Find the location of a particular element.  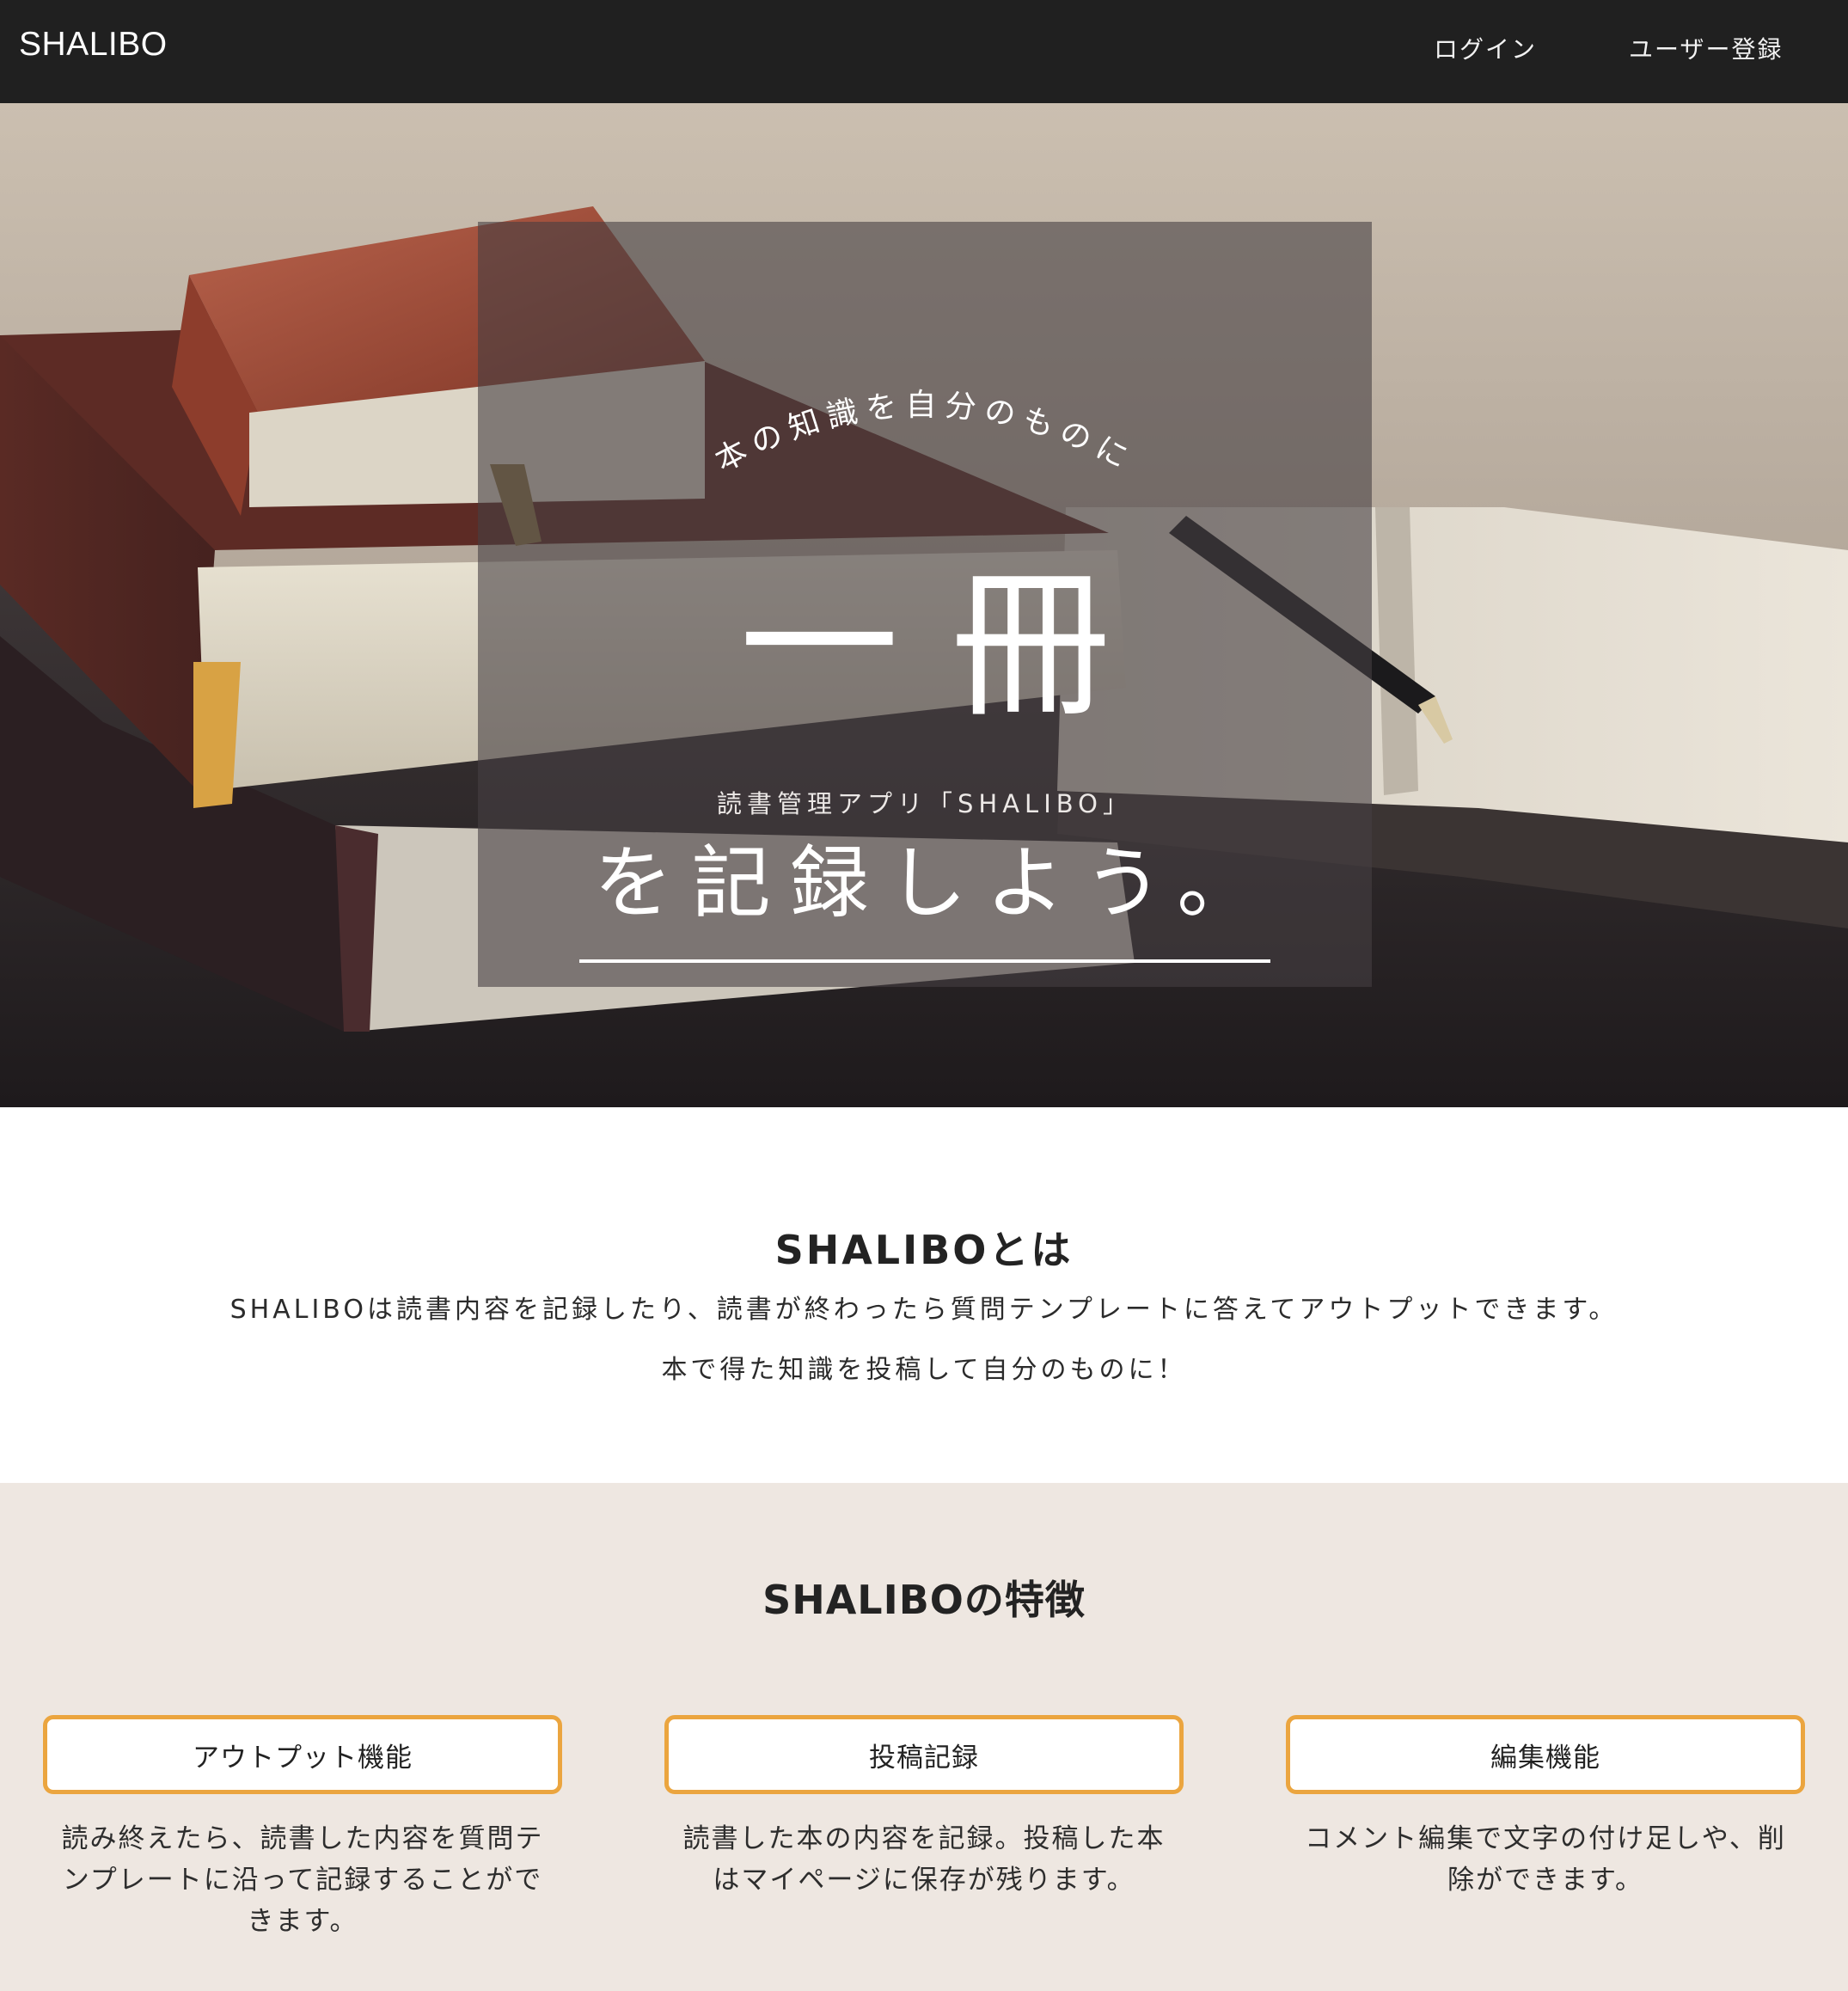

features-title: SHALIBOの特徴 is located at coordinates (924, 1600).